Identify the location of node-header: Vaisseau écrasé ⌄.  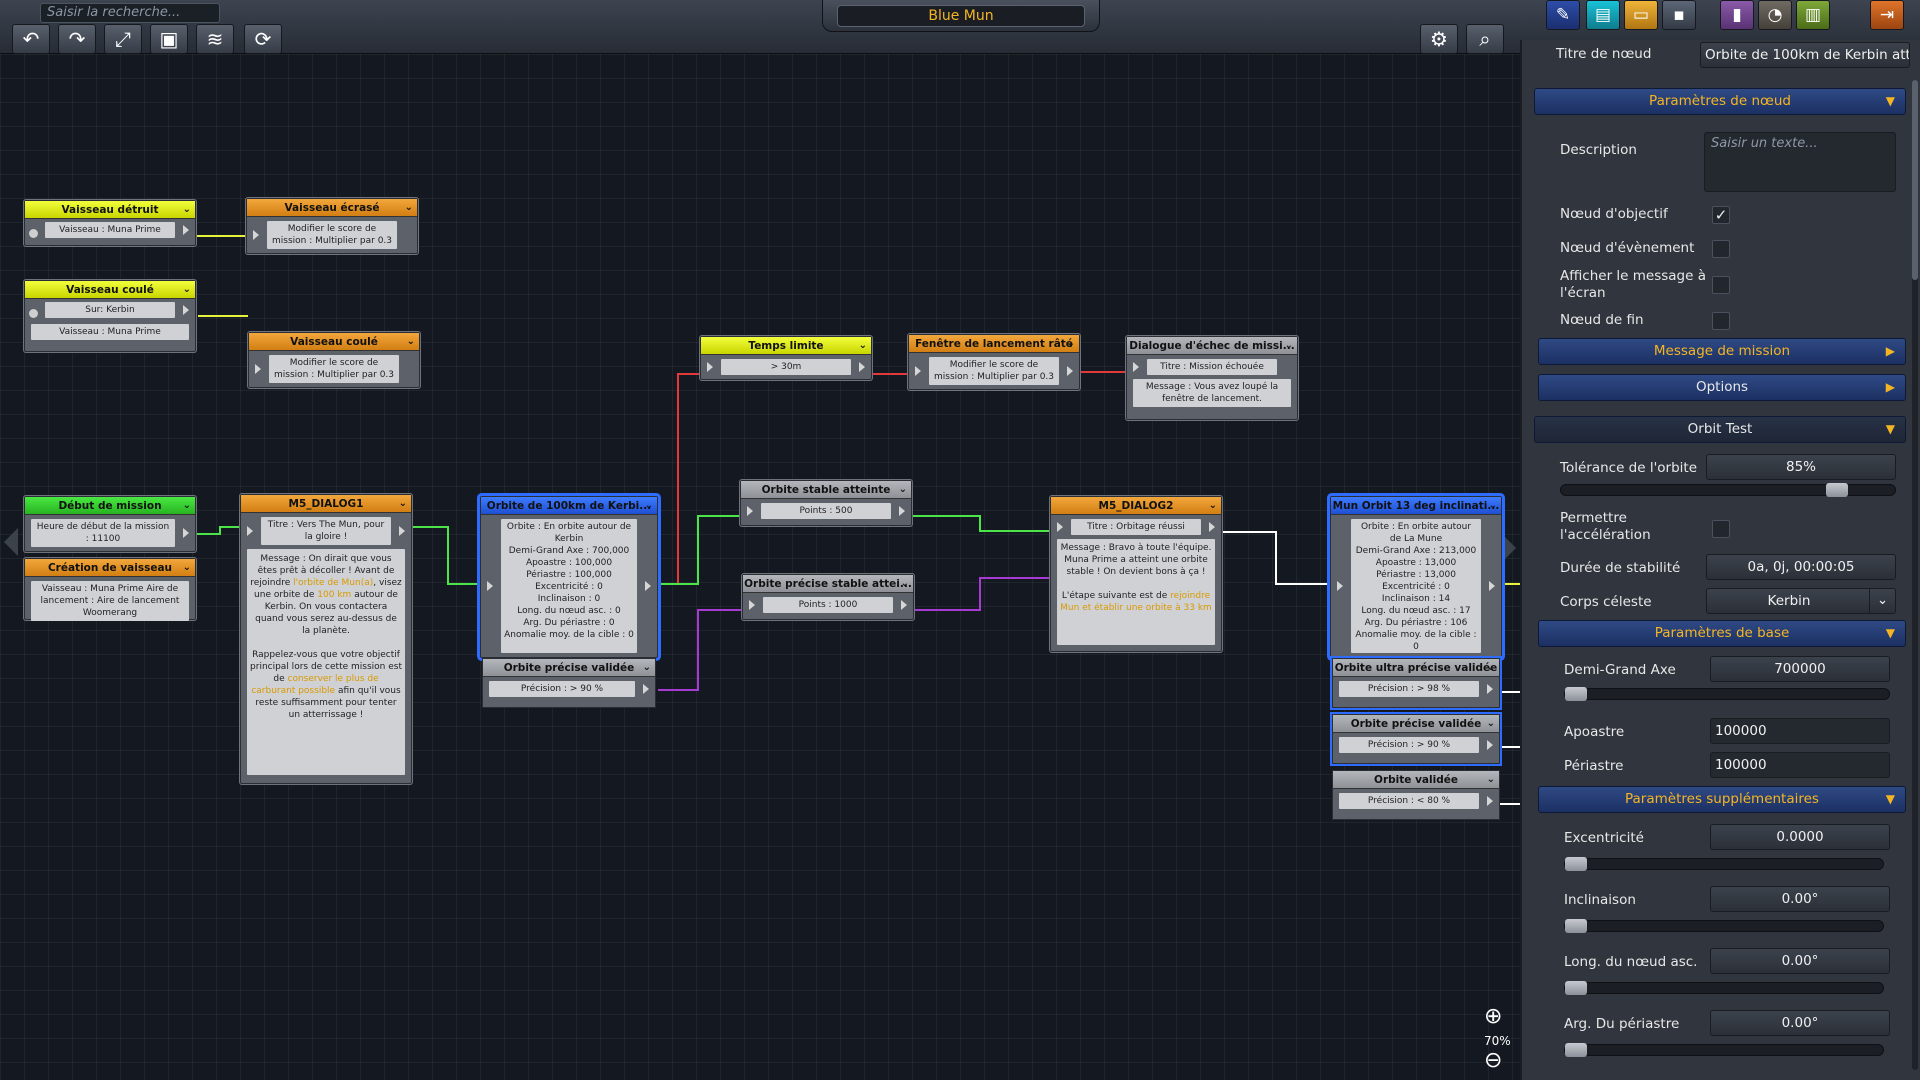
(332, 208).